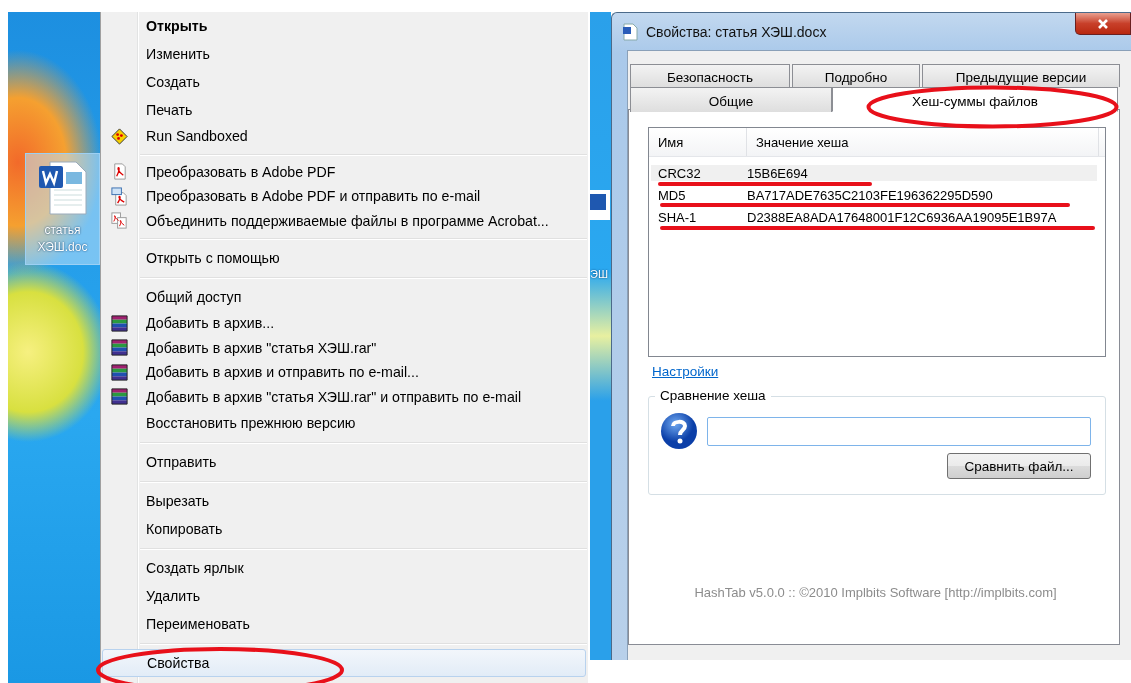 The height and width of the screenshot is (683, 1131). What do you see at coordinates (362, 596) in the screenshot?
I see `menu-item: Удалить` at bounding box center [362, 596].